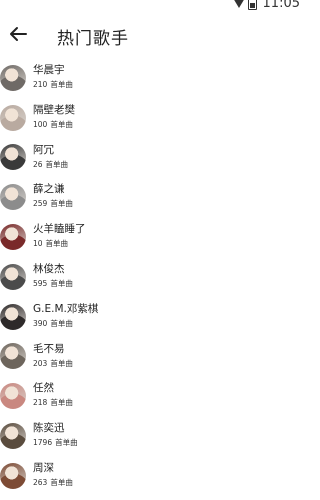  Describe the element at coordinates (49, 189) in the screenshot. I see `singer-name: 薛之谦` at that location.